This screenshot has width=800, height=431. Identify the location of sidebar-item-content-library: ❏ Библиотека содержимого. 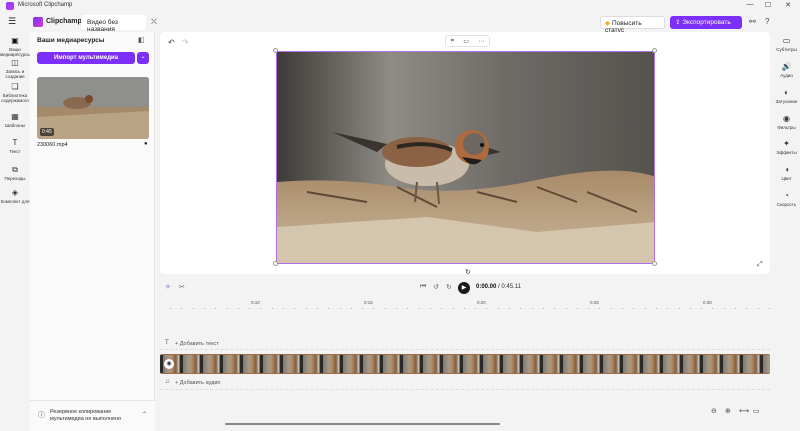
(15, 92).